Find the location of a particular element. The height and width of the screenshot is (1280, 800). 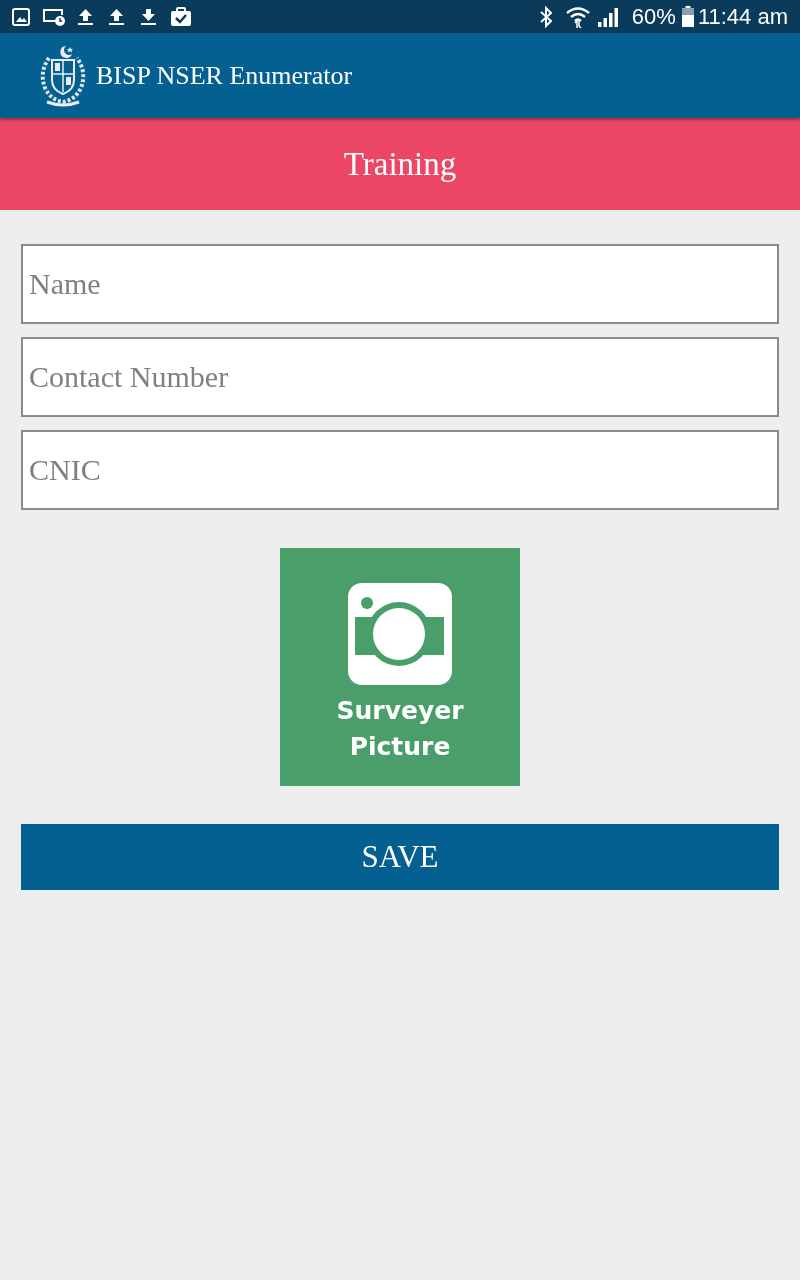

app-title: BISP NSER Enumerator is located at coordinates (224, 75).